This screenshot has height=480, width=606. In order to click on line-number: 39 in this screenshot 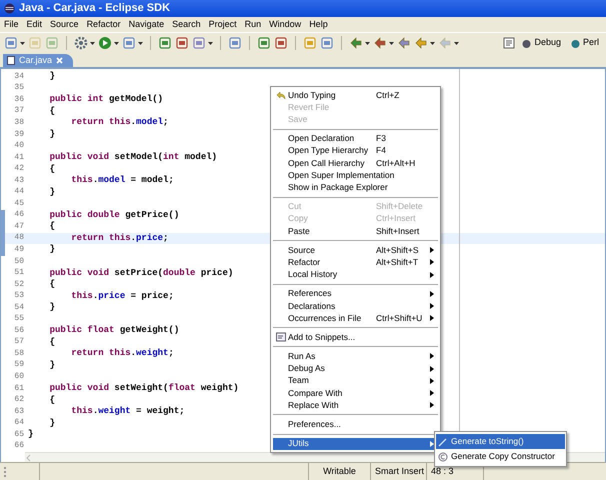, I will do `click(19, 134)`.